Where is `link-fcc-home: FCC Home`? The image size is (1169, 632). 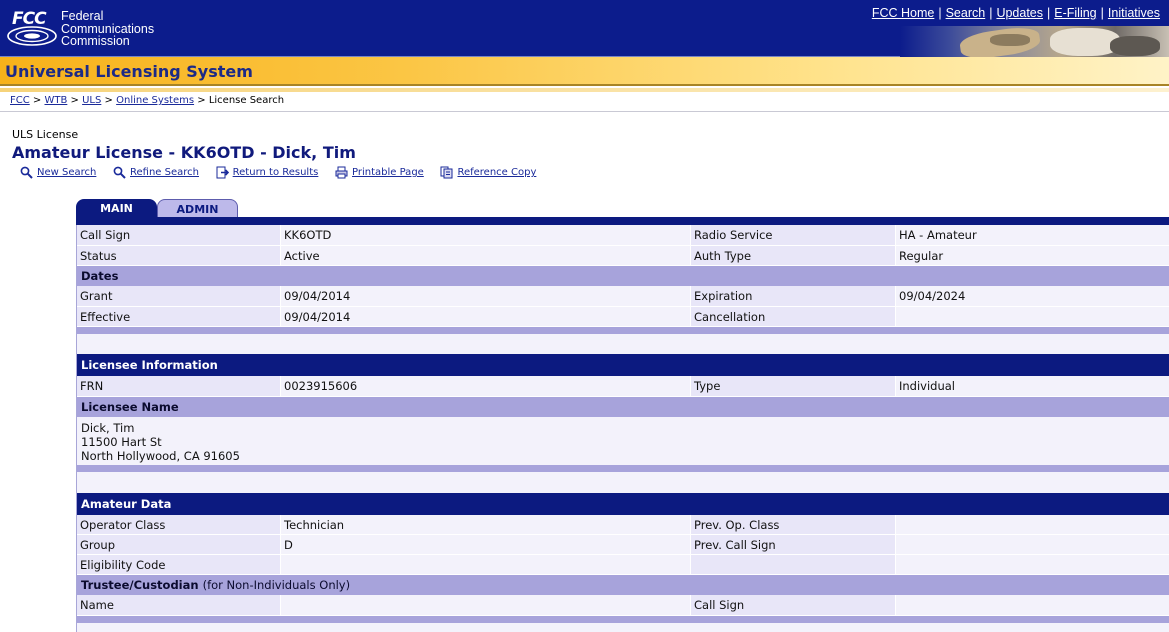
link-fcc-home: FCC Home is located at coordinates (903, 13).